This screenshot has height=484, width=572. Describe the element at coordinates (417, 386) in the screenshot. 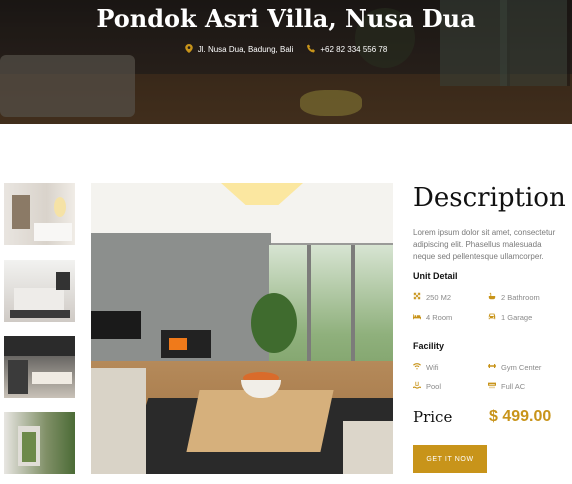

I see `pool-icon` at that location.